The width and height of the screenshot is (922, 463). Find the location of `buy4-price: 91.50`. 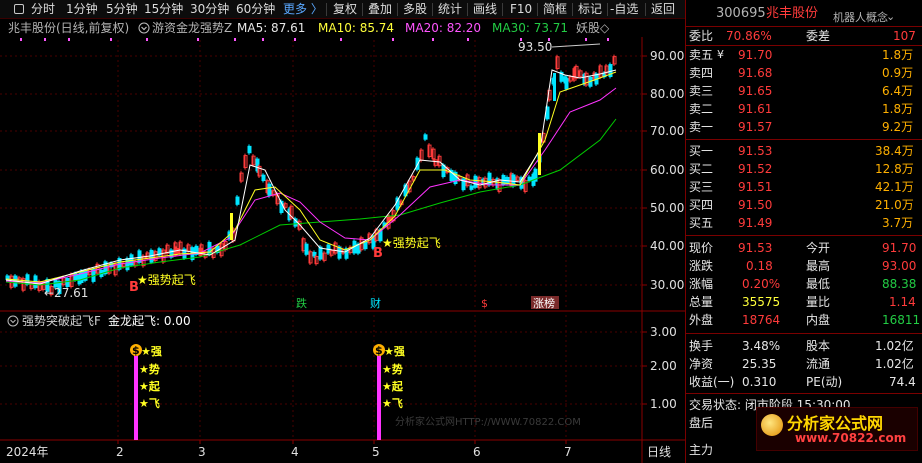

buy4-price: 91.50 is located at coordinates (755, 205).